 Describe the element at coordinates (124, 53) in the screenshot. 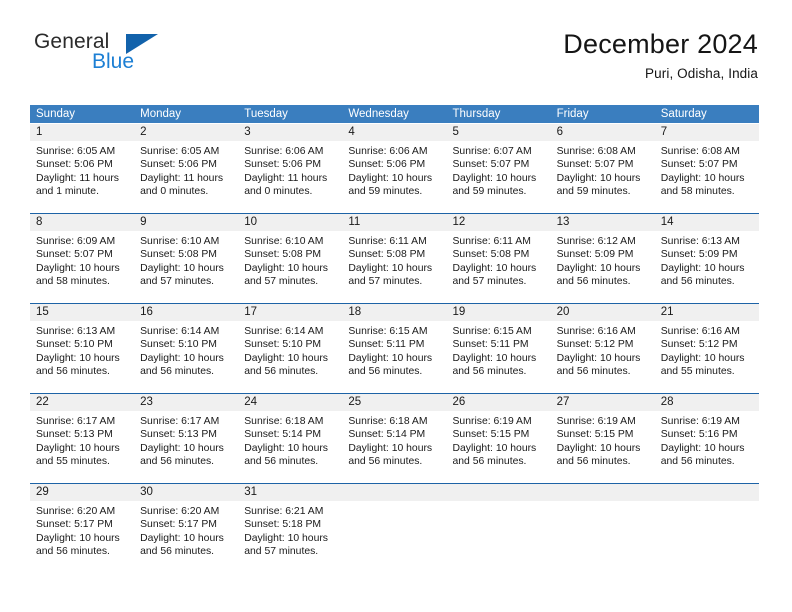

I see `generalblue-logo: General Blue` at that location.